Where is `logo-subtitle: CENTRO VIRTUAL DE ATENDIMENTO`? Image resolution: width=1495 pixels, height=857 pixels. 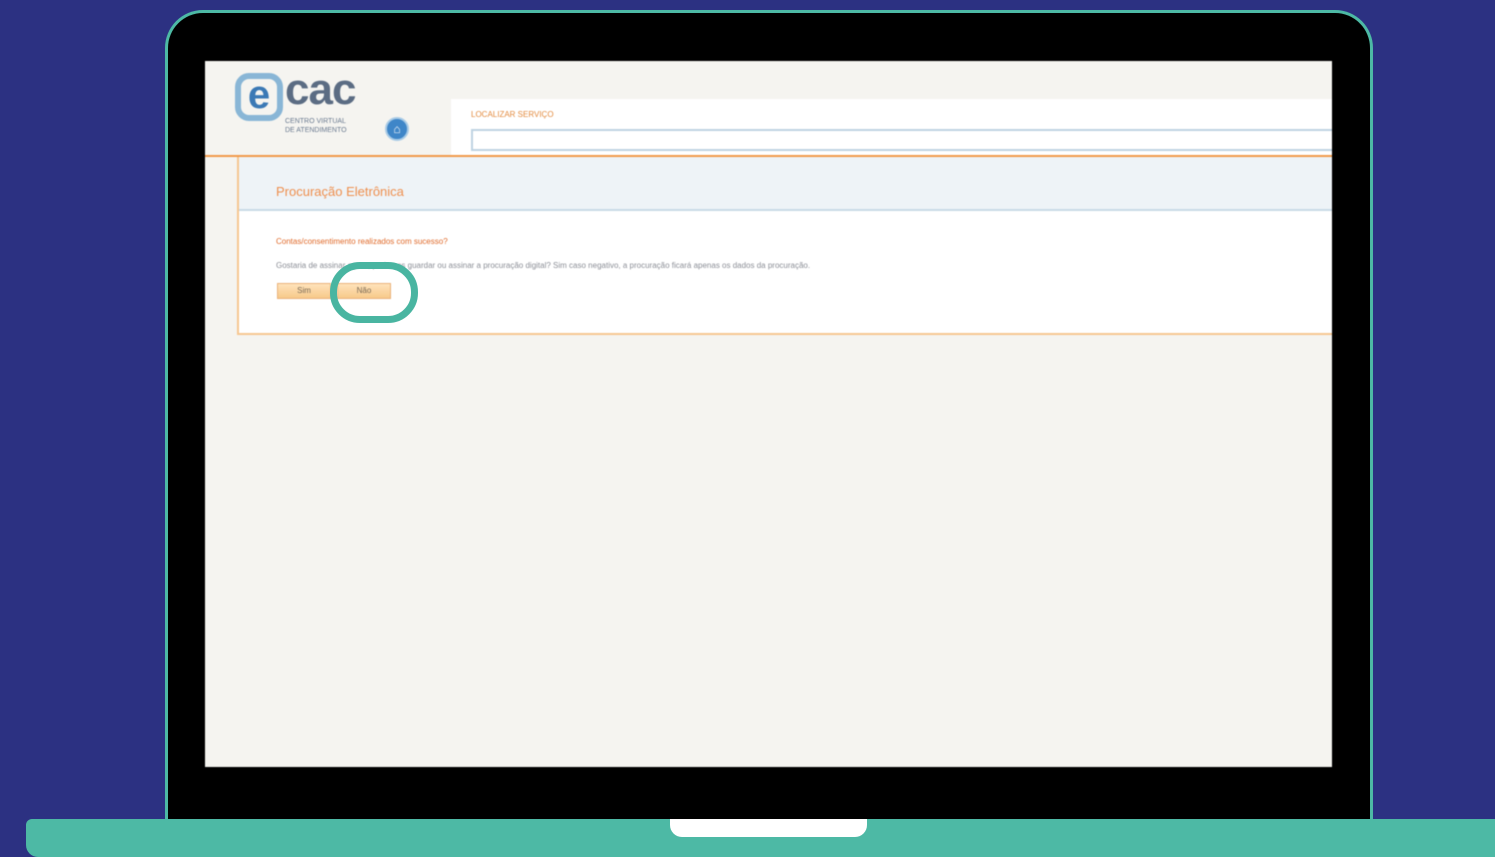
logo-subtitle: CENTRO VIRTUAL DE ATENDIMENTO is located at coordinates (330, 126).